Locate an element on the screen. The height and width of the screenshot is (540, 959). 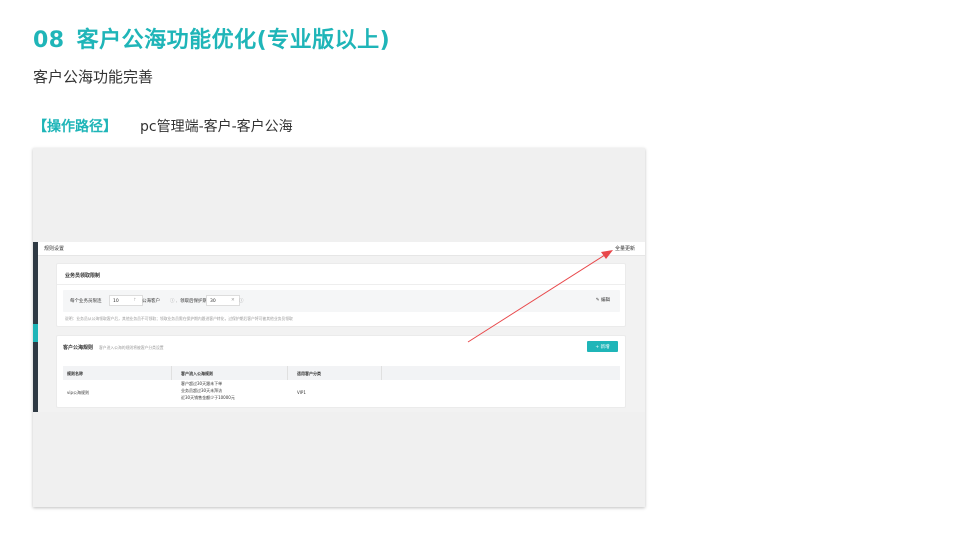
operation-path: 【操作路径】 pc管理端-客户-客户公海 is located at coordinates (163, 126).